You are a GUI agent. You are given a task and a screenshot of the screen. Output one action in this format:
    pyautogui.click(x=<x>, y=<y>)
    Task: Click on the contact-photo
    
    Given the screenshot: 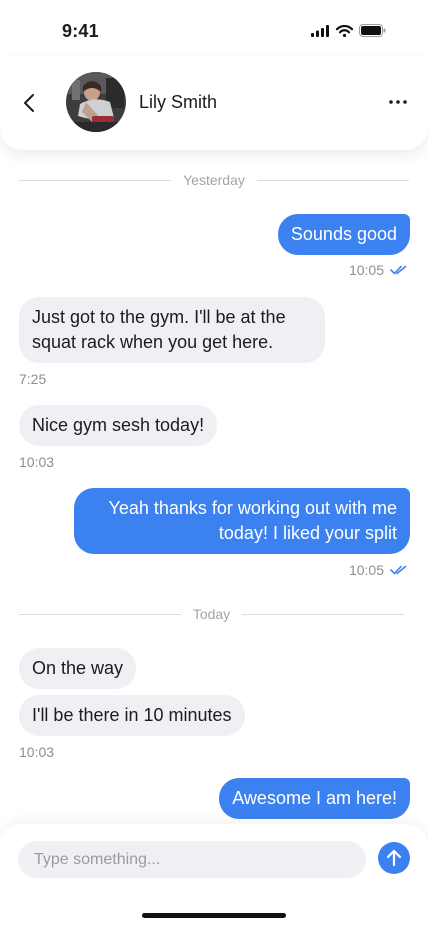 What is the action you would take?
    pyautogui.click(x=96, y=102)
    